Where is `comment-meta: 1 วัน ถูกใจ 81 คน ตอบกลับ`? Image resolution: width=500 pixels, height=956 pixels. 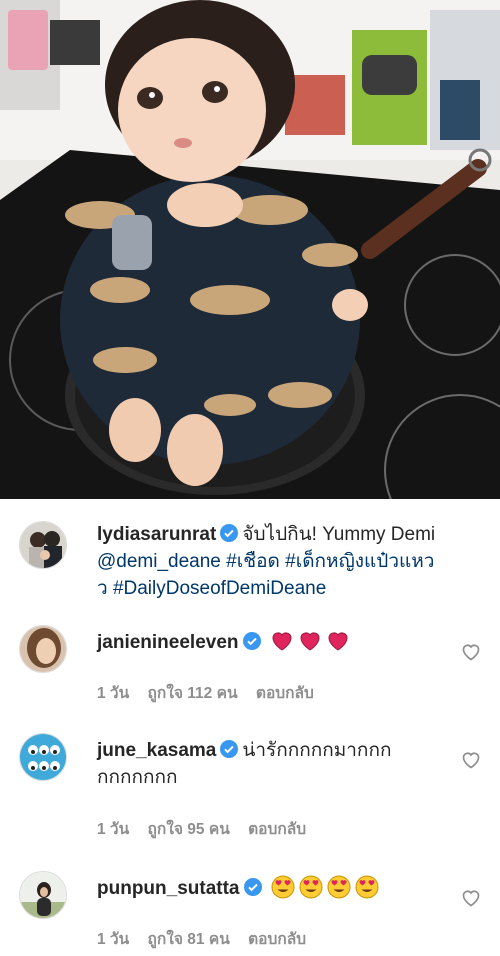
comment-meta: 1 วัน ถูกใจ 81 คน ตอบกลับ is located at coordinates (208, 938).